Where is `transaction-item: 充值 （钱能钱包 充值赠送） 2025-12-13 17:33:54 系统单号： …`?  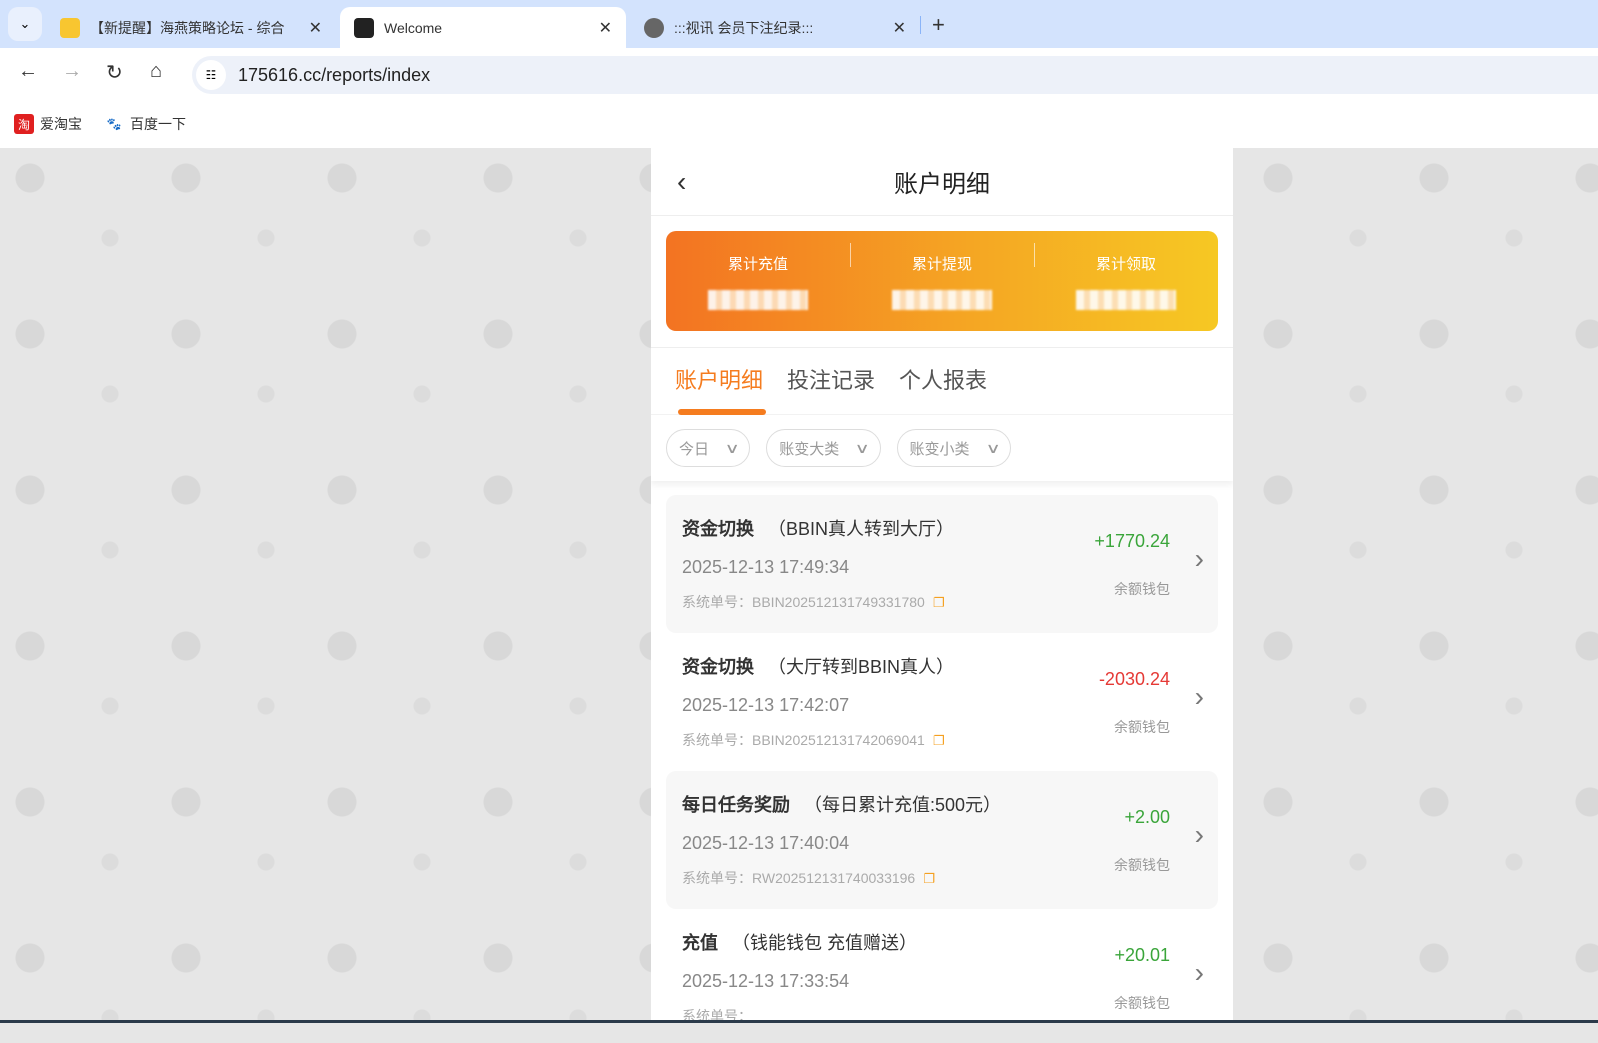 transaction-item: 充值 （钱能钱包 充值赠送） 2025-12-13 17:33:54 系统单号： … is located at coordinates (942, 966).